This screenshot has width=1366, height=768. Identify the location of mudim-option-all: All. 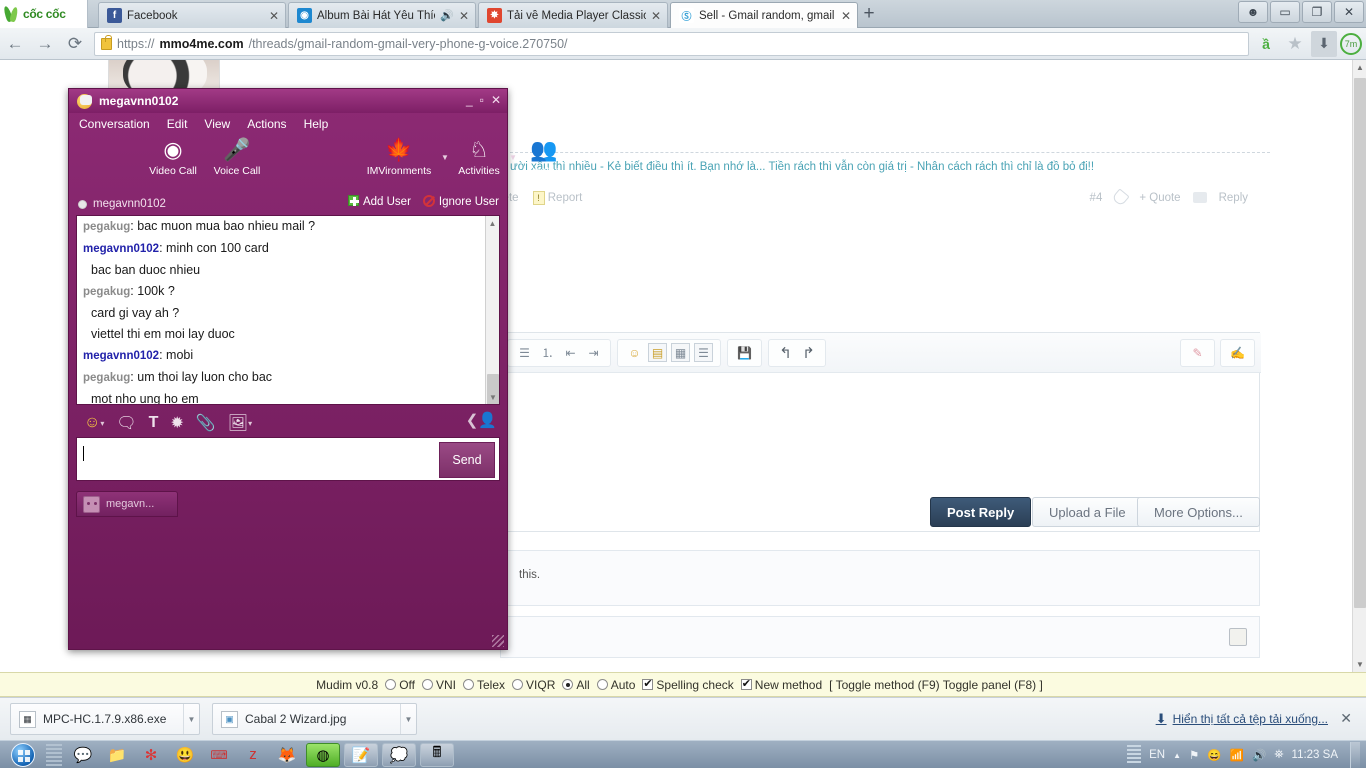
(576, 685).